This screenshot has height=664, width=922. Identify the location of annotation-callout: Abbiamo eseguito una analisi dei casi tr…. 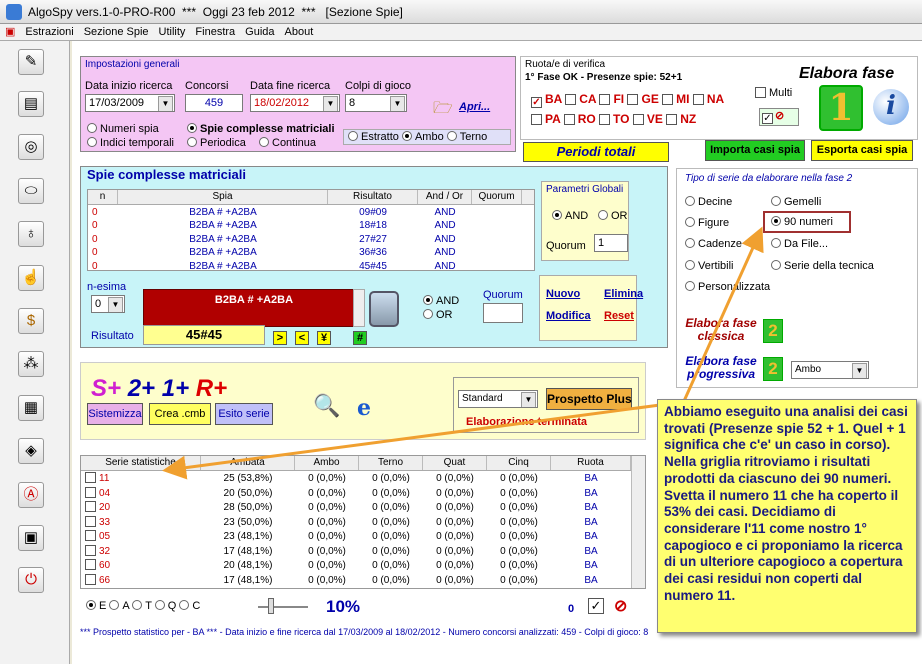
(787, 516).